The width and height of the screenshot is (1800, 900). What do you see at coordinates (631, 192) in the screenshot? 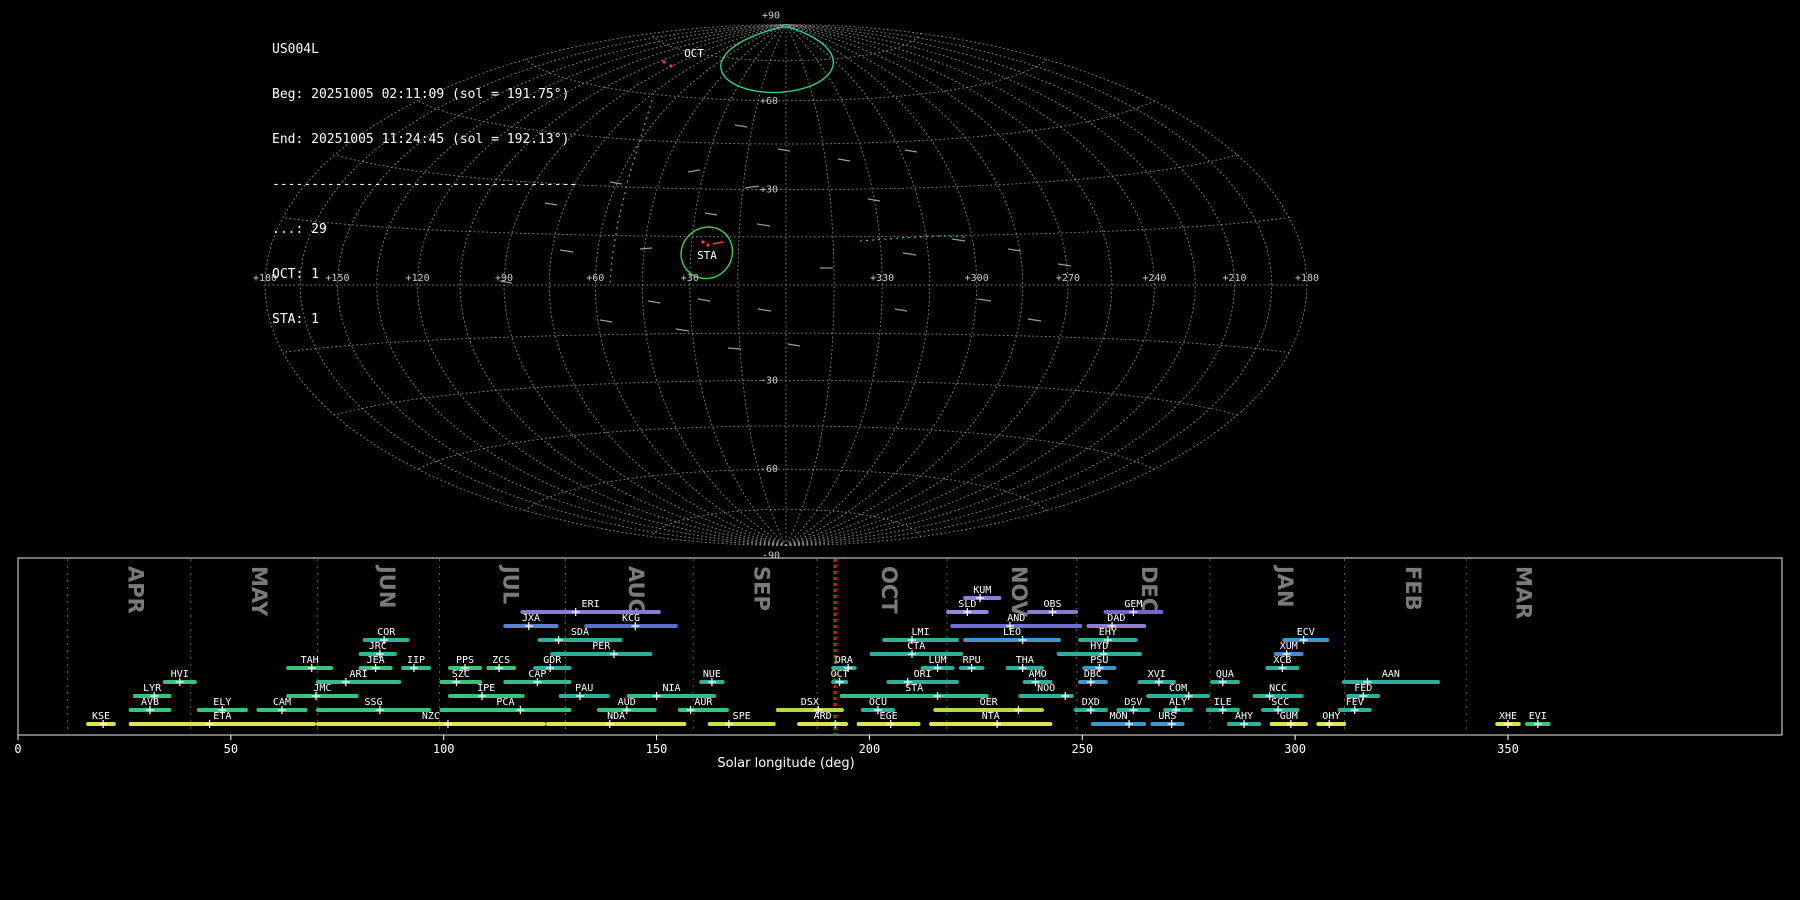
I see `green-track` at bounding box center [631, 192].